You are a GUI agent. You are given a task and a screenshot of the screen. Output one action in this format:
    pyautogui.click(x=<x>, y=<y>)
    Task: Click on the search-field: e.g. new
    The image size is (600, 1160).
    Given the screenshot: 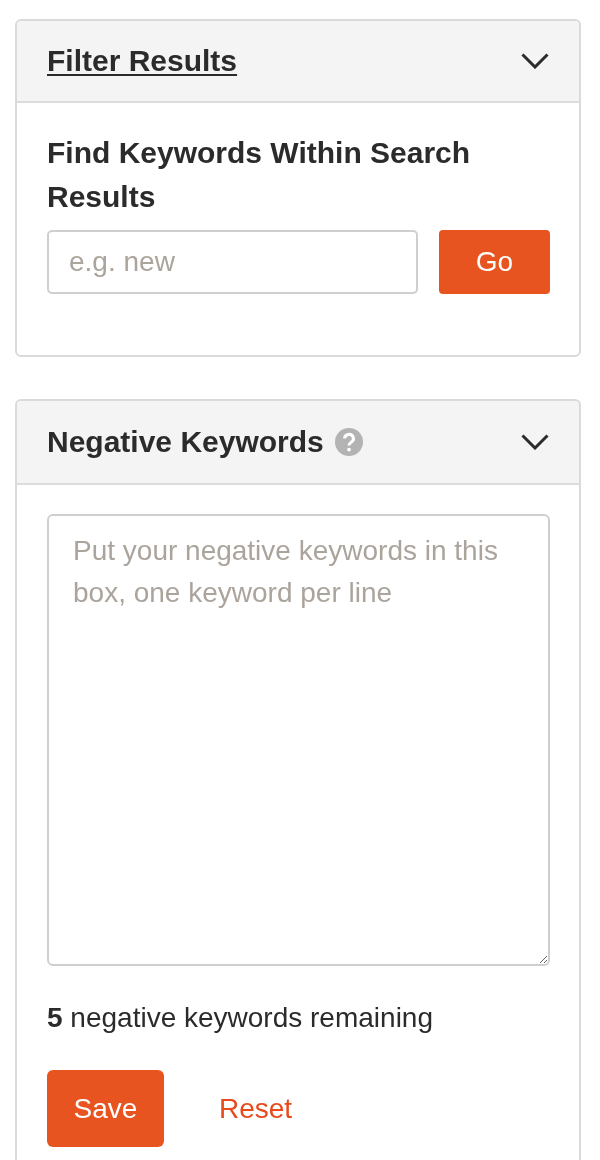 What is the action you would take?
    pyautogui.click(x=232, y=262)
    